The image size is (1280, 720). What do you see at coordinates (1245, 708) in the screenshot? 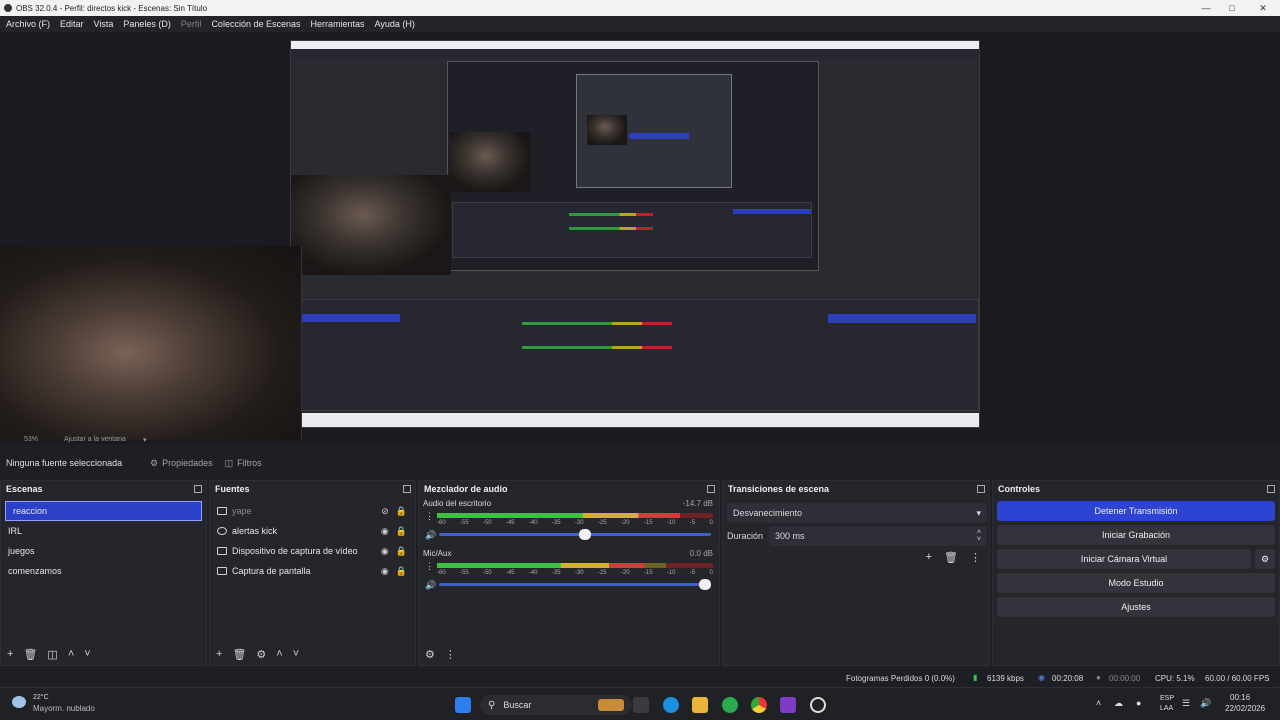
I see `clock-date: 22/02/2026` at bounding box center [1245, 708].